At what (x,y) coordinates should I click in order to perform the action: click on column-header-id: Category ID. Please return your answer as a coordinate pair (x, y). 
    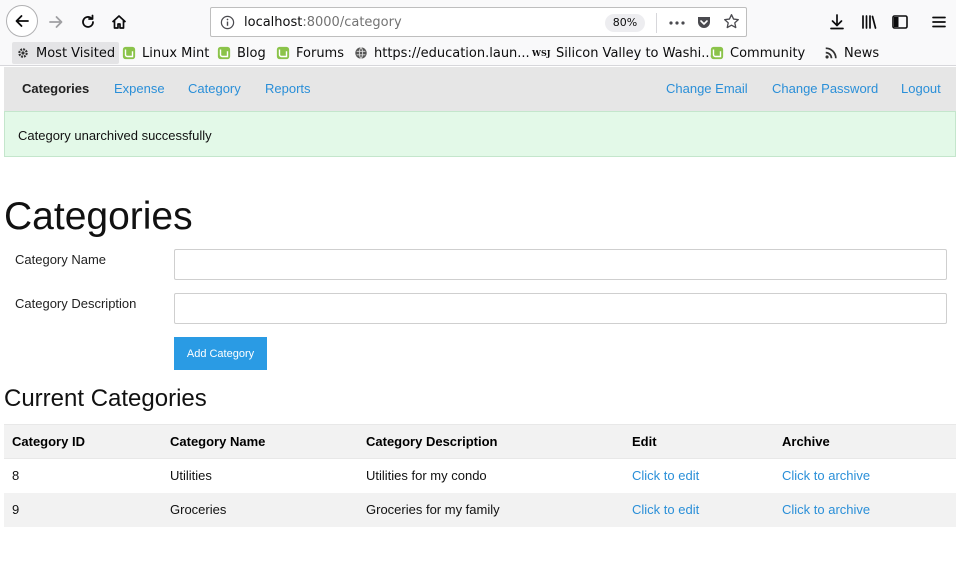
    Looking at the image, I should click on (83, 441).